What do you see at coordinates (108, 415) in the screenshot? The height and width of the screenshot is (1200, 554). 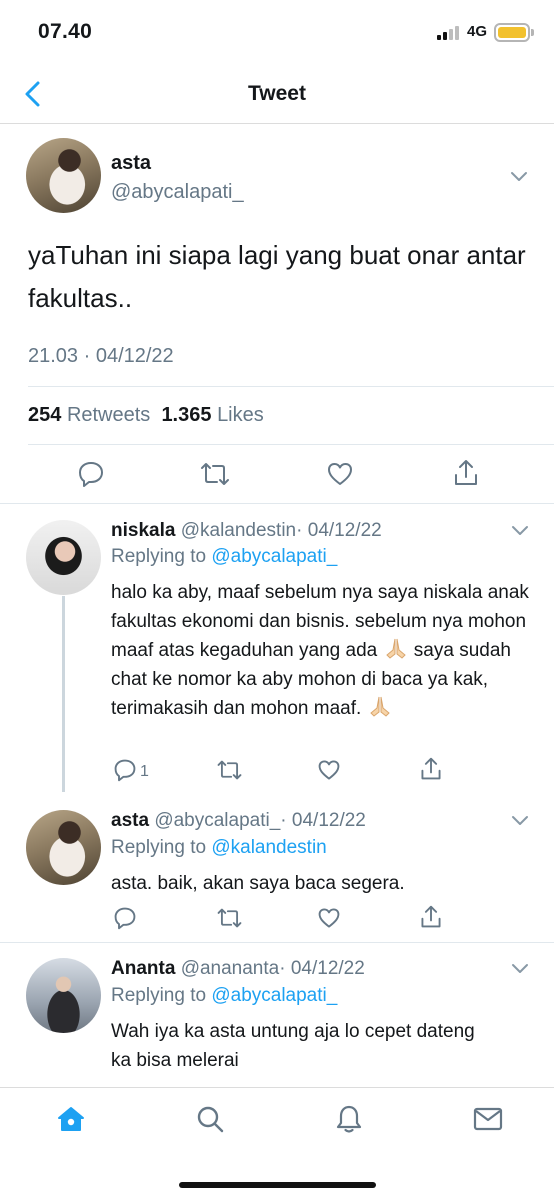 I see `retweets-label: Retweets` at bounding box center [108, 415].